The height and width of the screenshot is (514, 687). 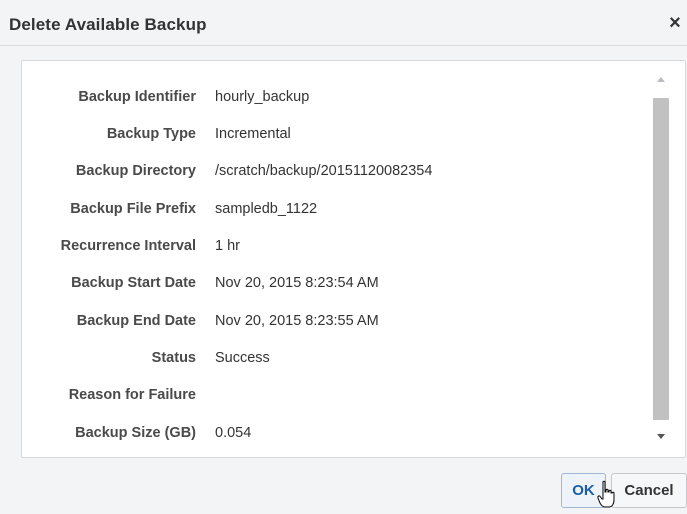 I want to click on detail-row-recurrence-interval: Recurrence Interval 1 hr, so click(x=342, y=248).